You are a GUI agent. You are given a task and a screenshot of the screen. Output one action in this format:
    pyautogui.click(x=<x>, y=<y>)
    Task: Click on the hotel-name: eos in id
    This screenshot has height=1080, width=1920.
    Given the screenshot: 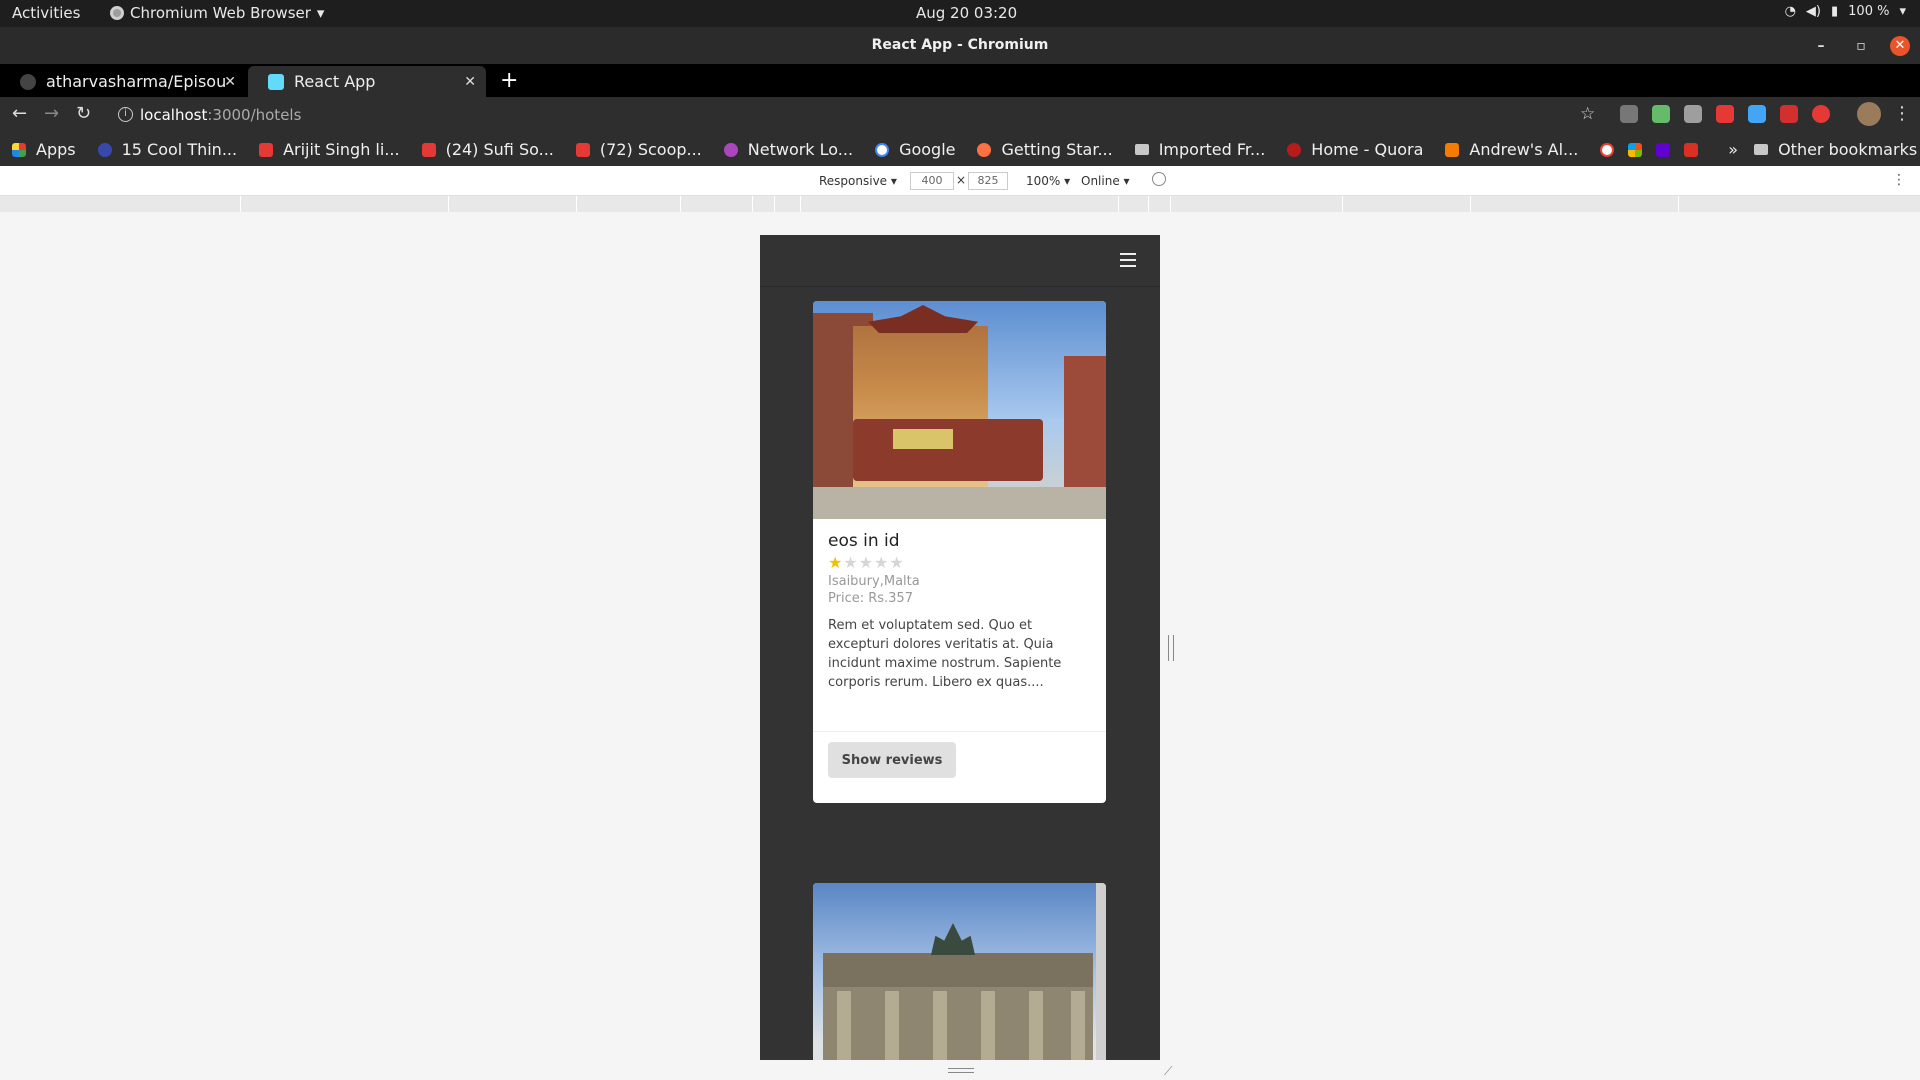 What is the action you would take?
    pyautogui.click(x=864, y=541)
    